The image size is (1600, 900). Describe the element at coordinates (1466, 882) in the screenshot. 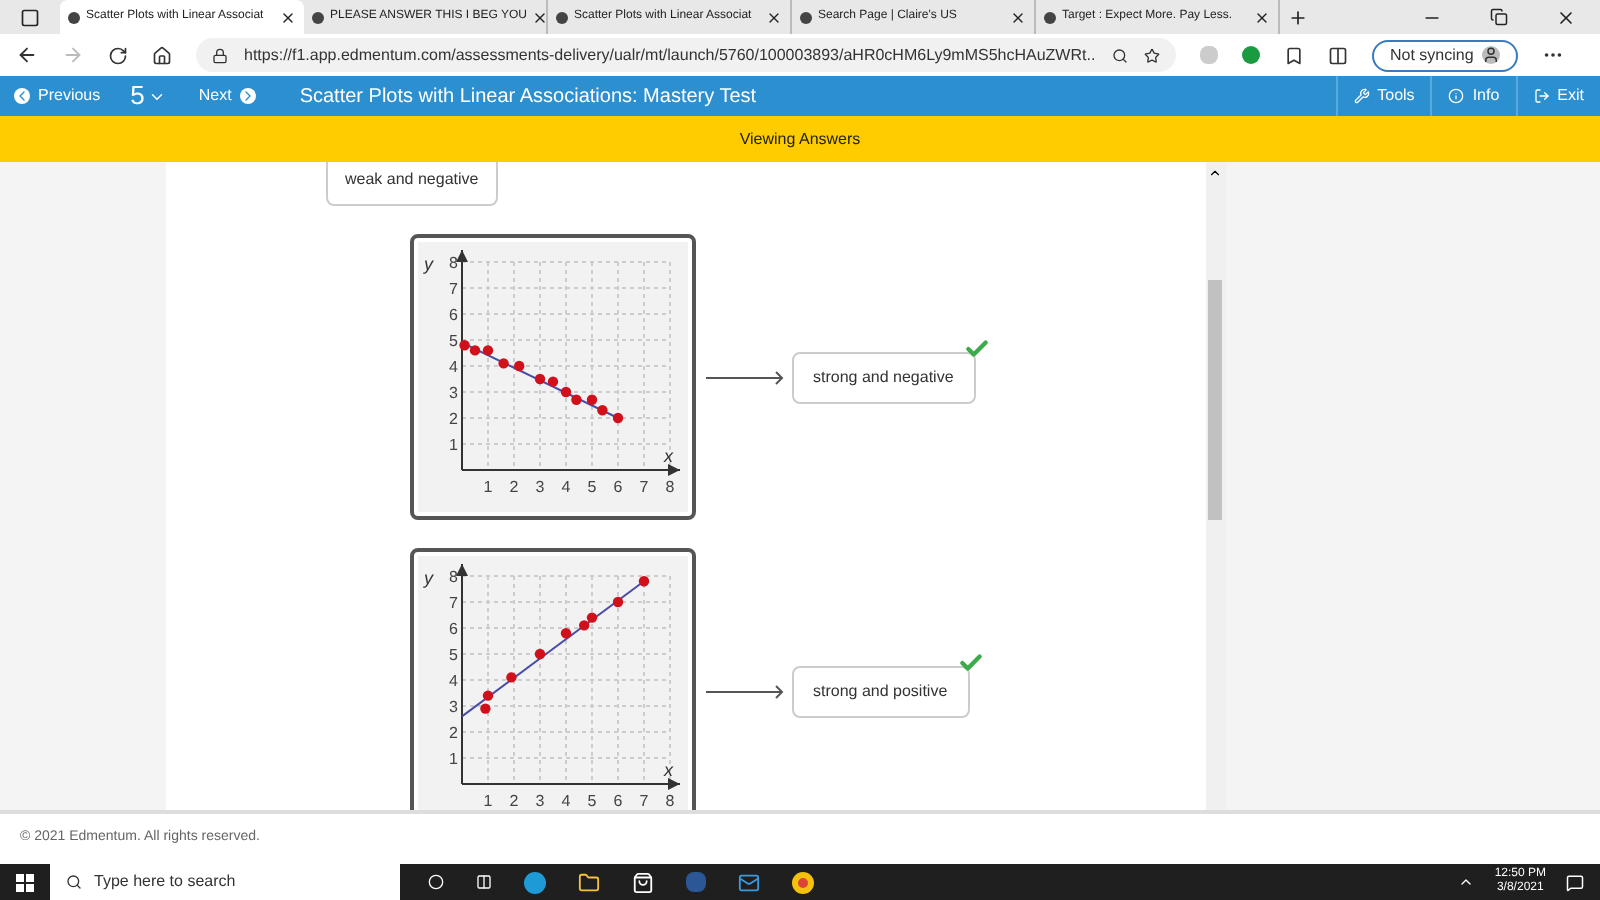

I see `tray-icon` at that location.